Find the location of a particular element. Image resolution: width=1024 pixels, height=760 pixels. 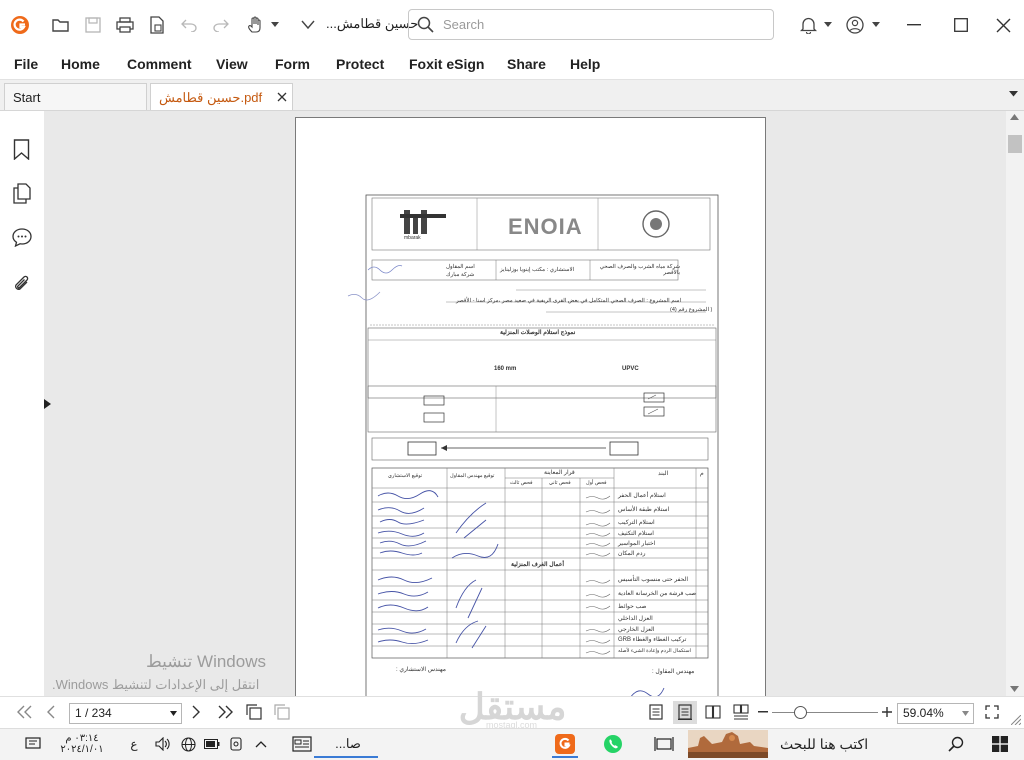

previous-page-icon is located at coordinates (50, 712).